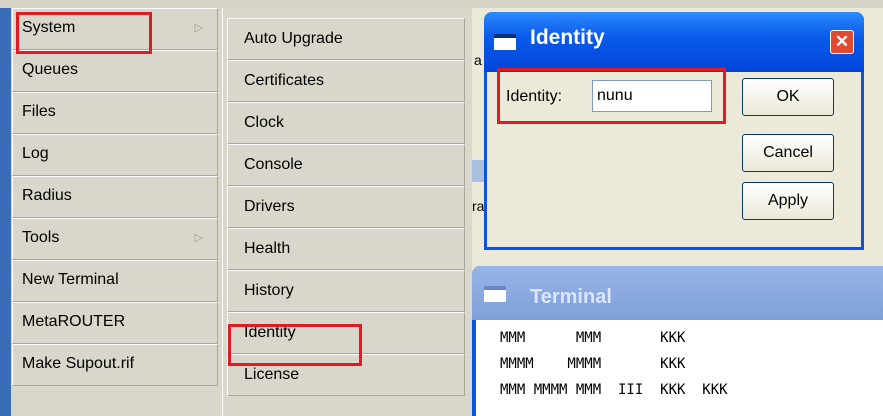 Image resolution: width=883 pixels, height=416 pixels. Describe the element at coordinates (74, 321) in the screenshot. I see `menu-item-label: MetaROUTER` at that location.